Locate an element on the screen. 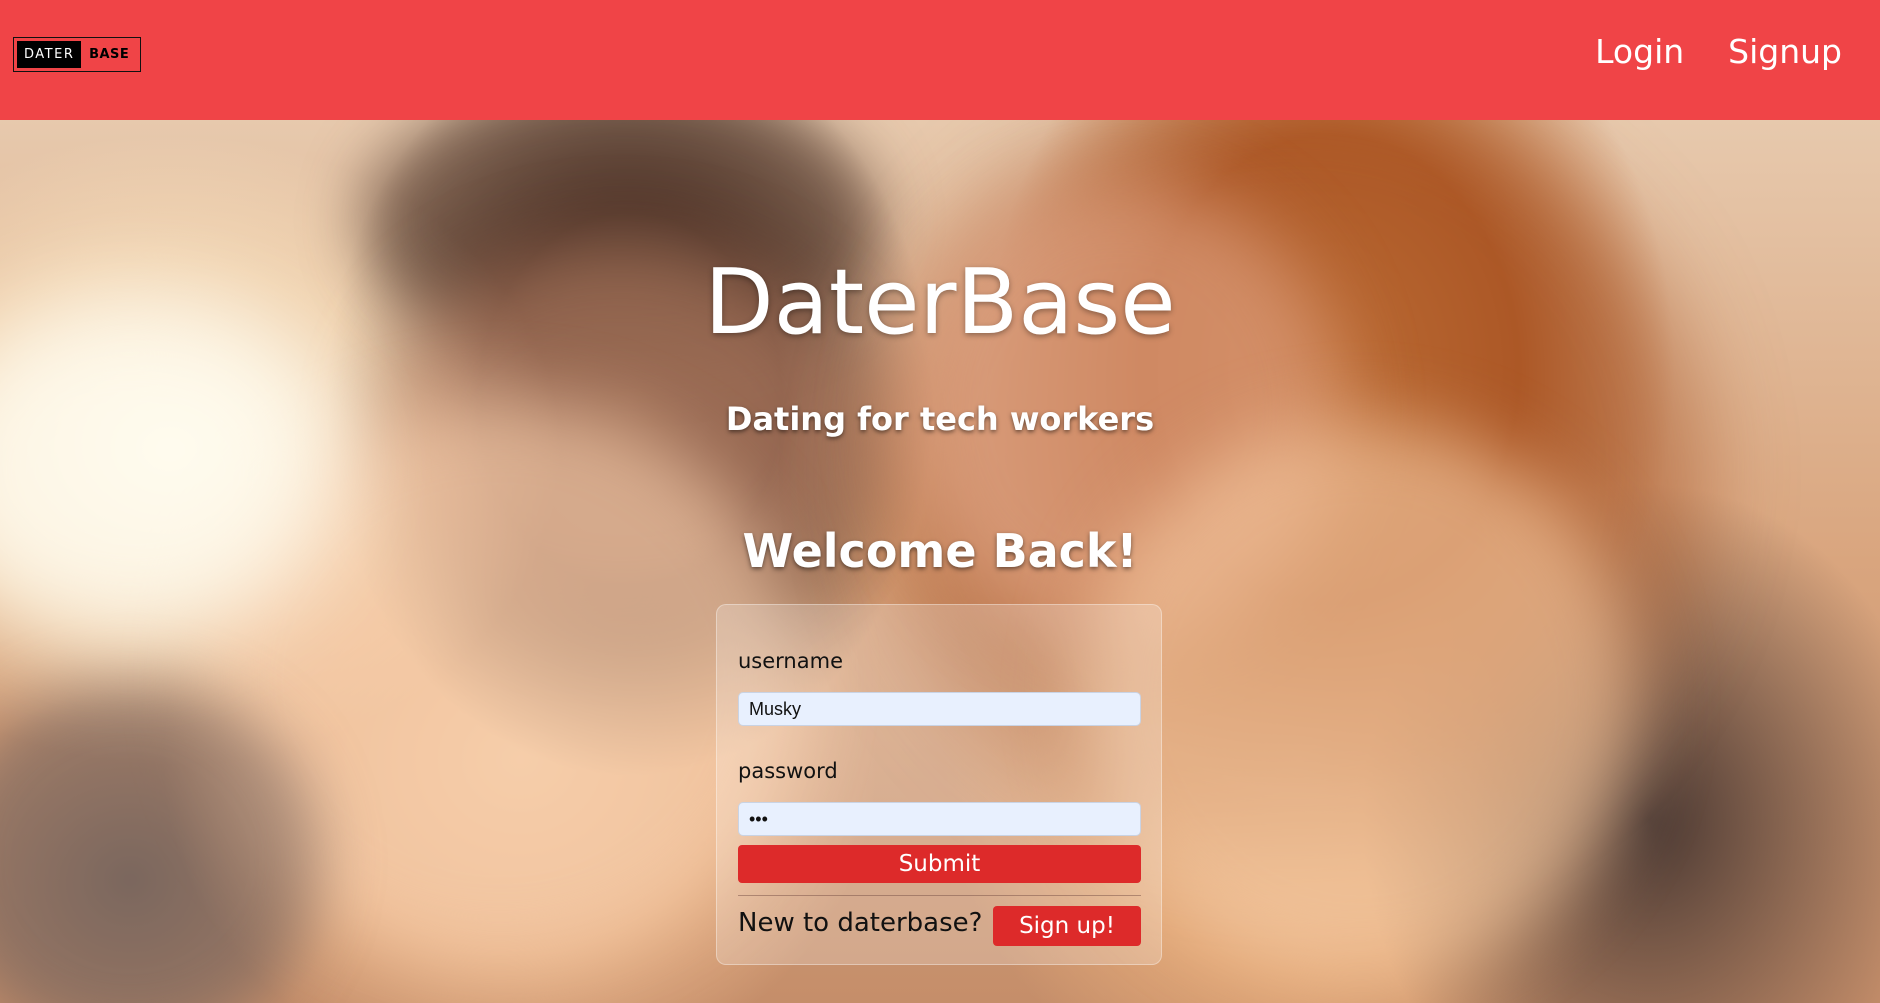 The width and height of the screenshot is (1880, 1003). logo-base-text: BASE is located at coordinates (109, 54).